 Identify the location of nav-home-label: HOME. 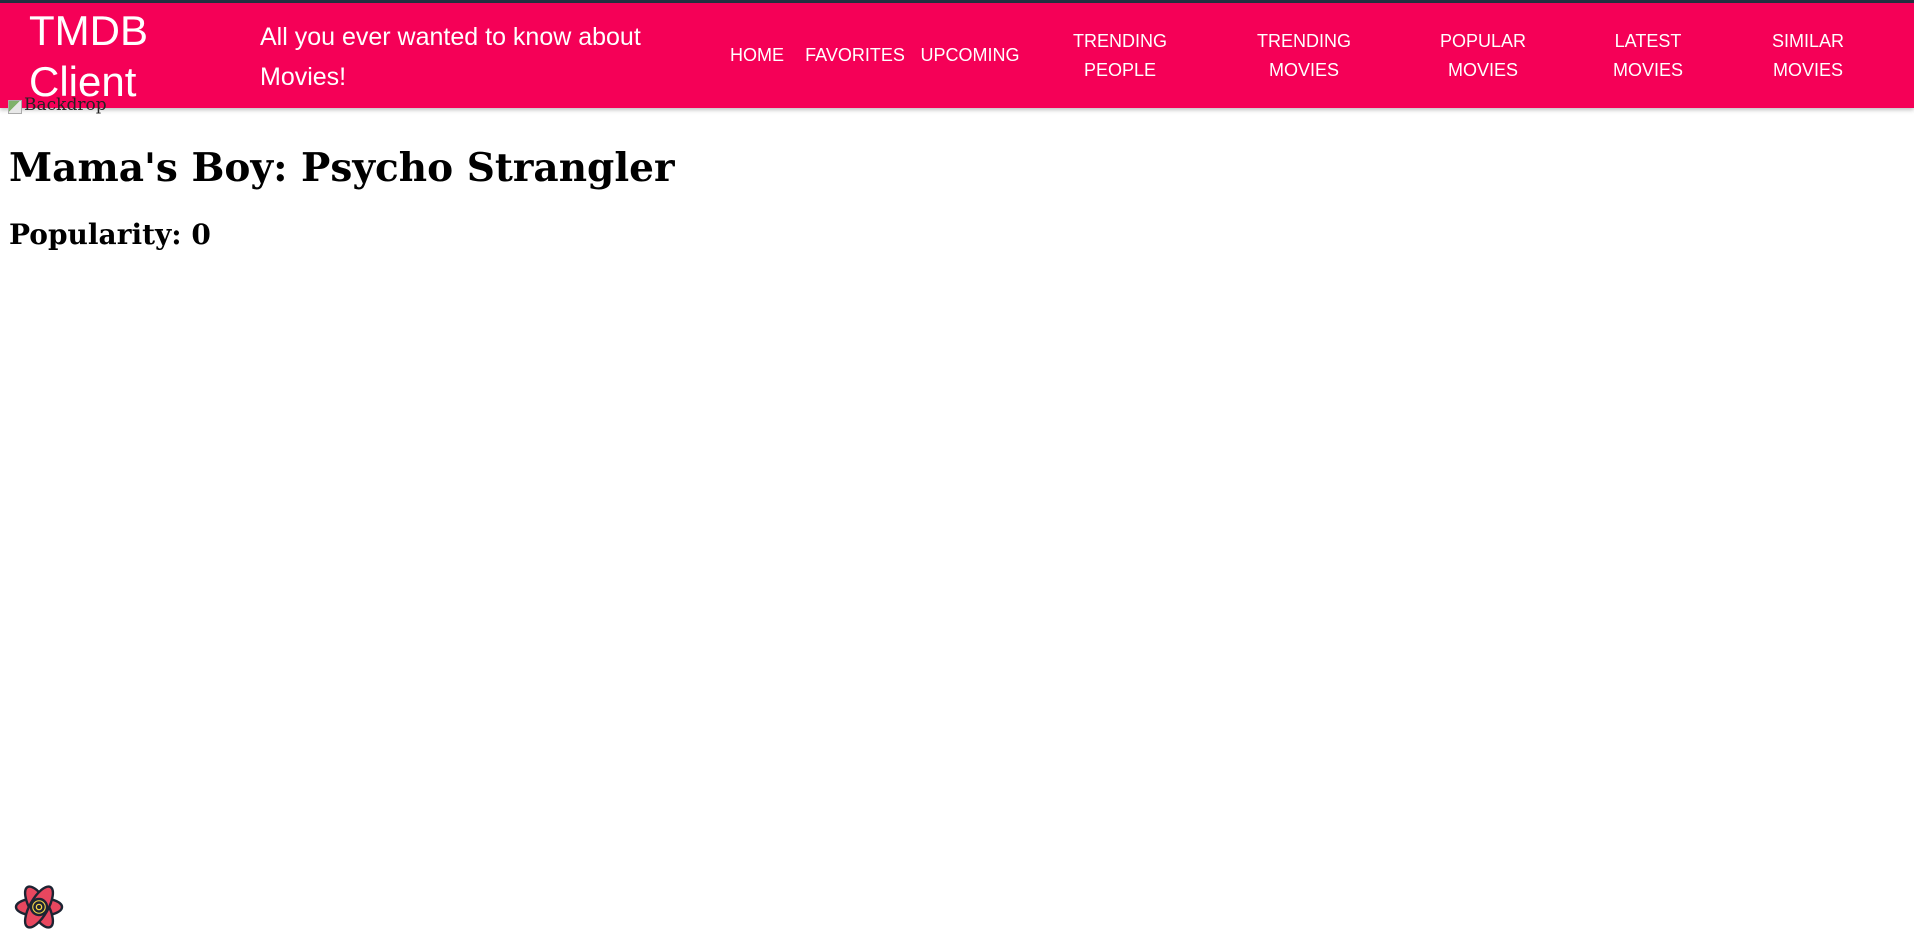
(757, 55).